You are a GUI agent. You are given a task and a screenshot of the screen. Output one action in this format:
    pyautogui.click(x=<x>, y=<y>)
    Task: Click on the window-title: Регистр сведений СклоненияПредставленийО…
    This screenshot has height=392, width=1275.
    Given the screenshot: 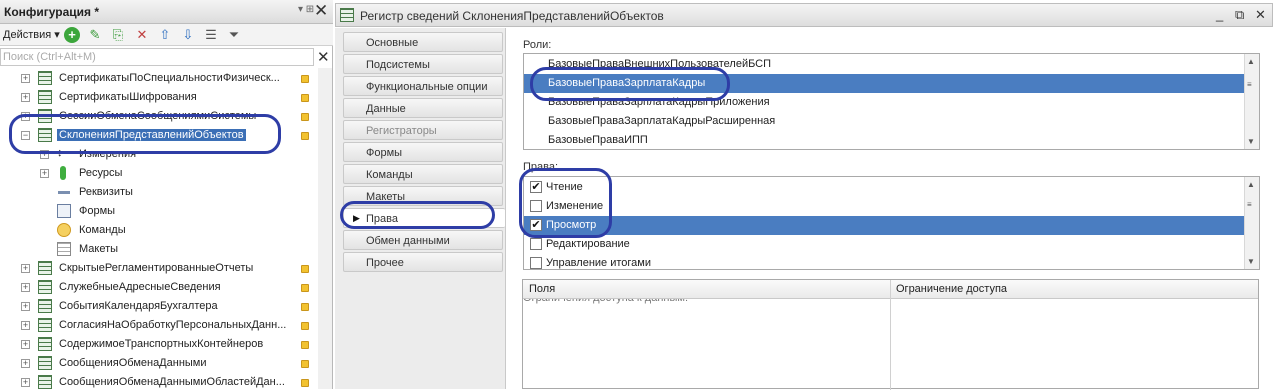 What is the action you would take?
    pyautogui.click(x=512, y=16)
    